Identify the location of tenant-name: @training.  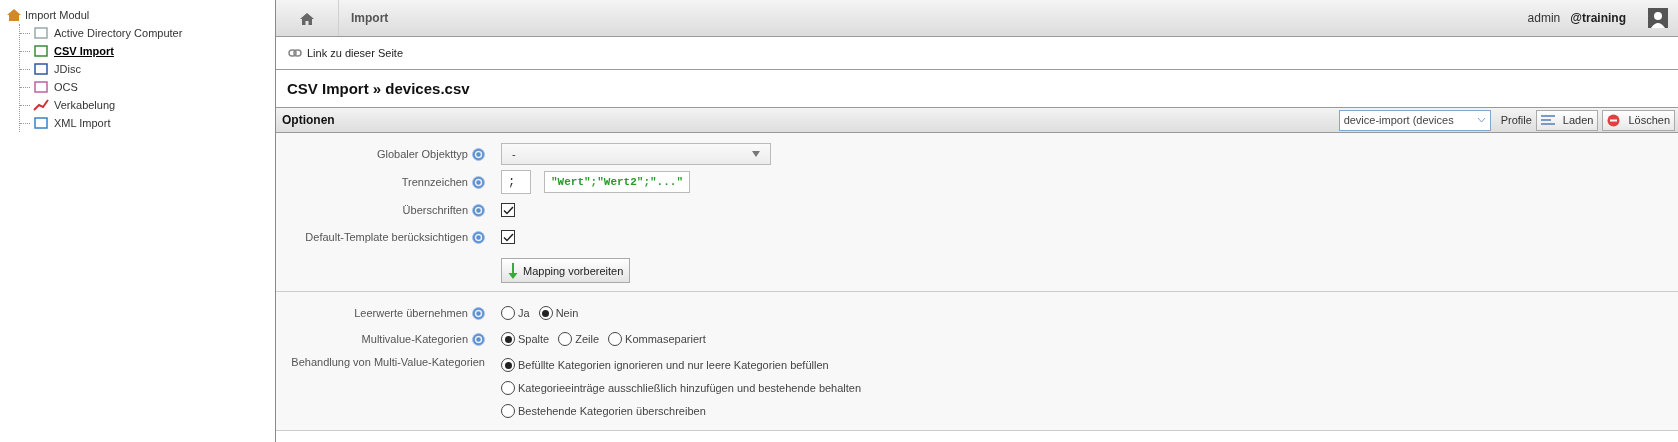
(1598, 18).